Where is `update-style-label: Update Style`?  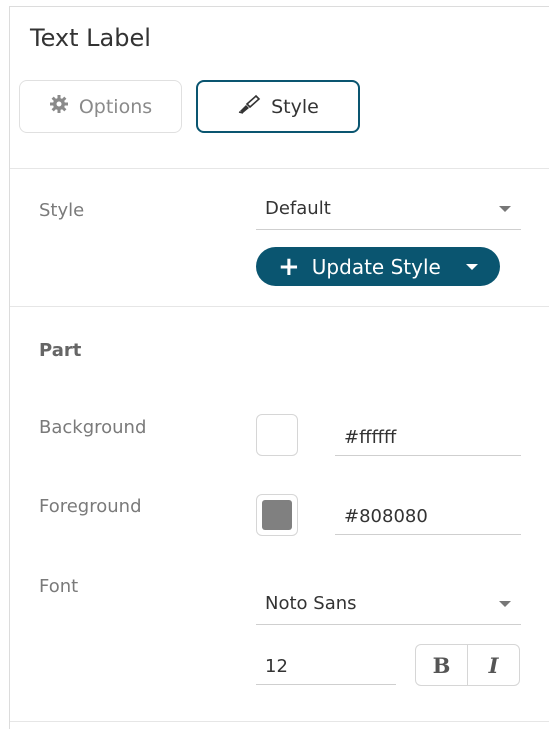 update-style-label: Update Style is located at coordinates (376, 266).